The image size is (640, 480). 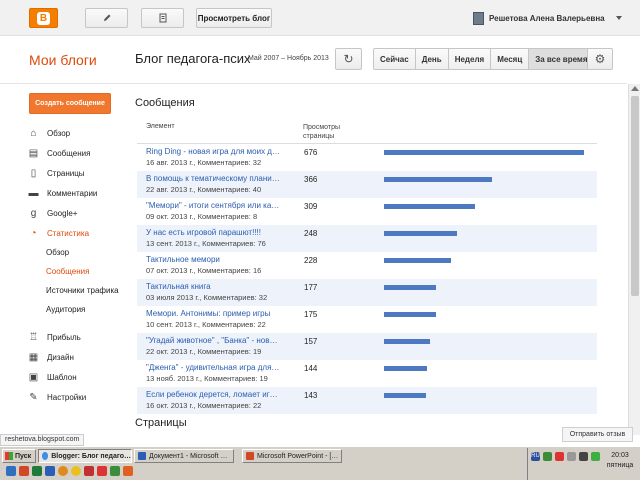 I want to click on sidebar-item-pages: ▯ Страницы, so click(x=80, y=173).